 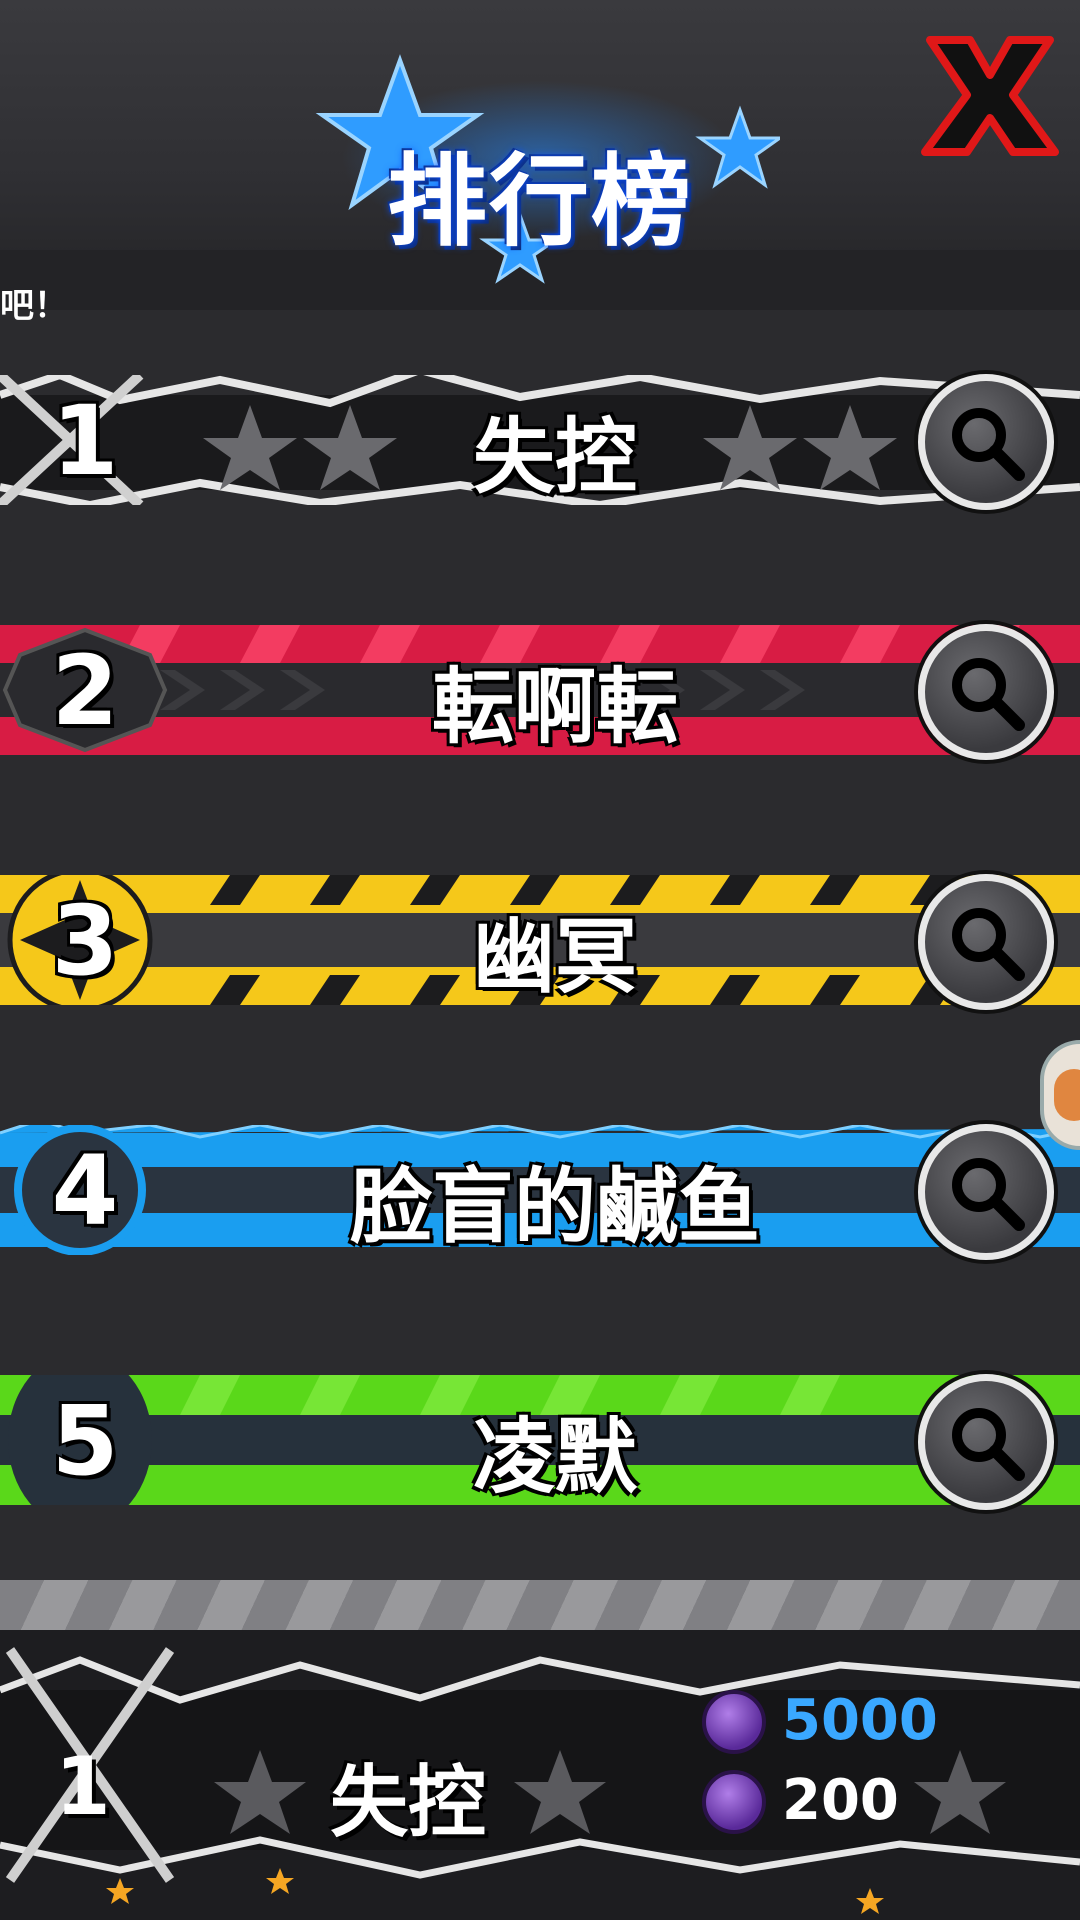 I want to click on gem-currency-icon, so click(x=734, y=1722).